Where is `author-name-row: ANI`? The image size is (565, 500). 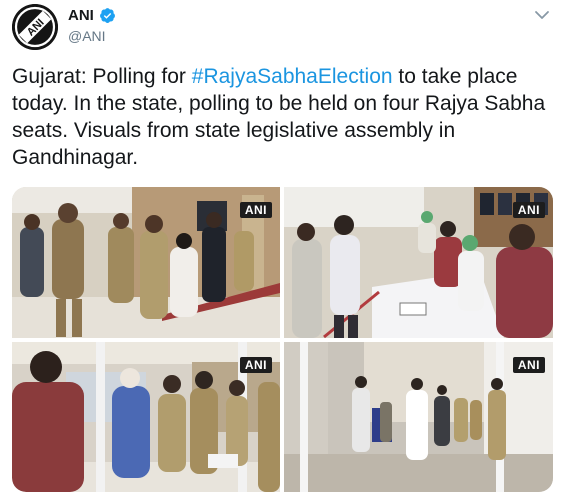 author-name-row: ANI is located at coordinates (92, 15).